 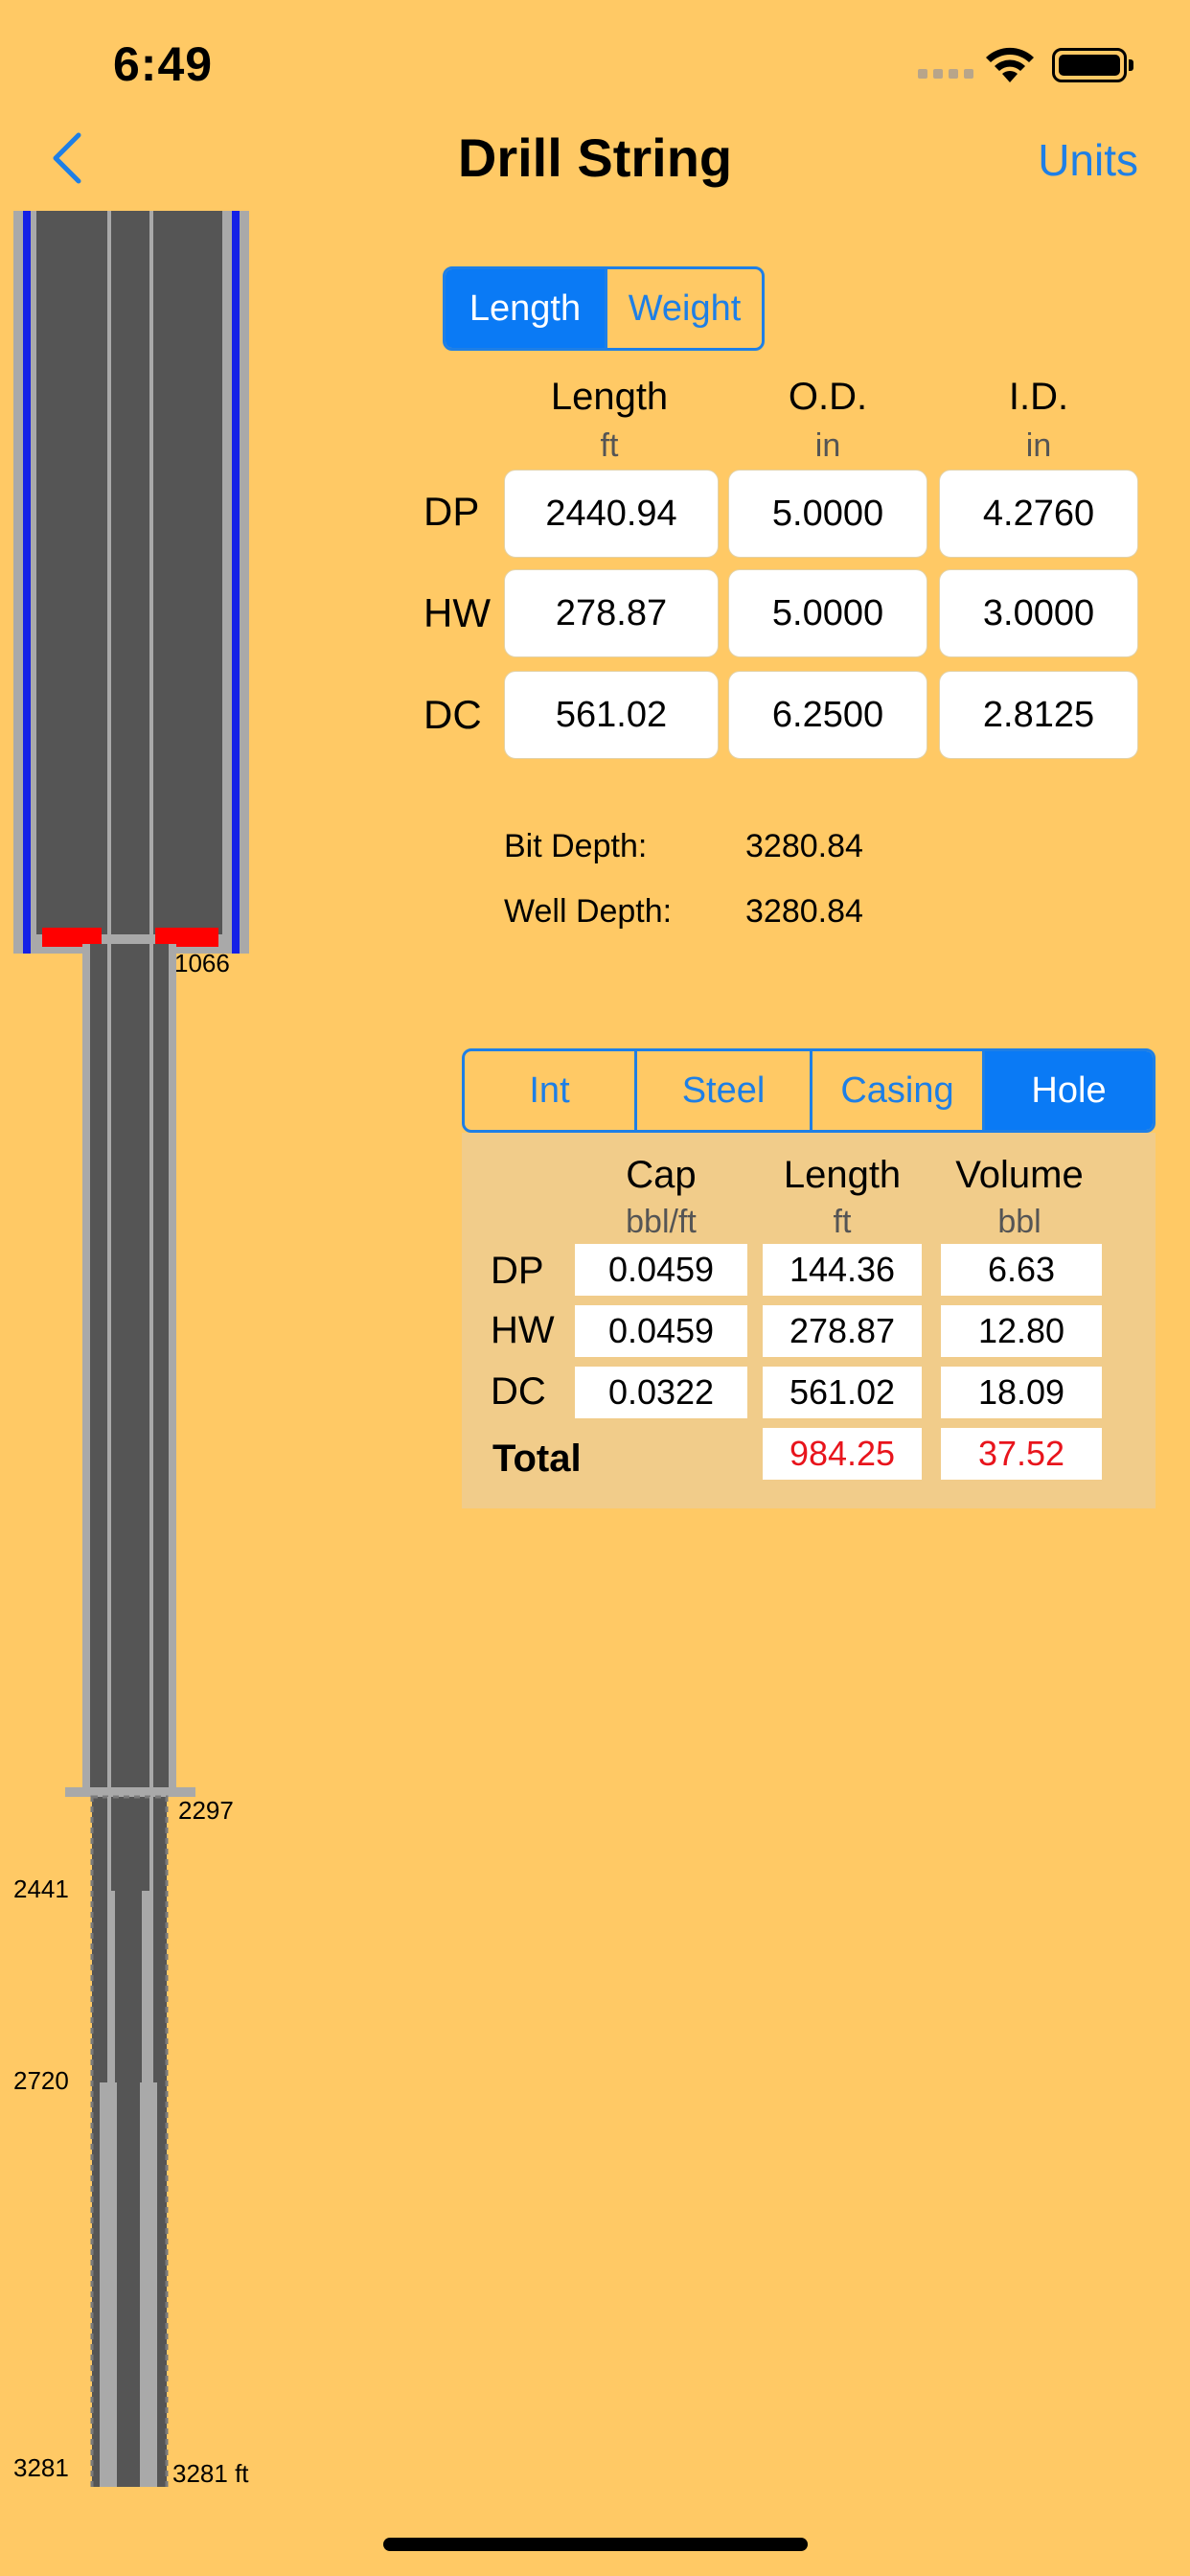 What do you see at coordinates (1088, 160) in the screenshot?
I see `units-button: Units` at bounding box center [1088, 160].